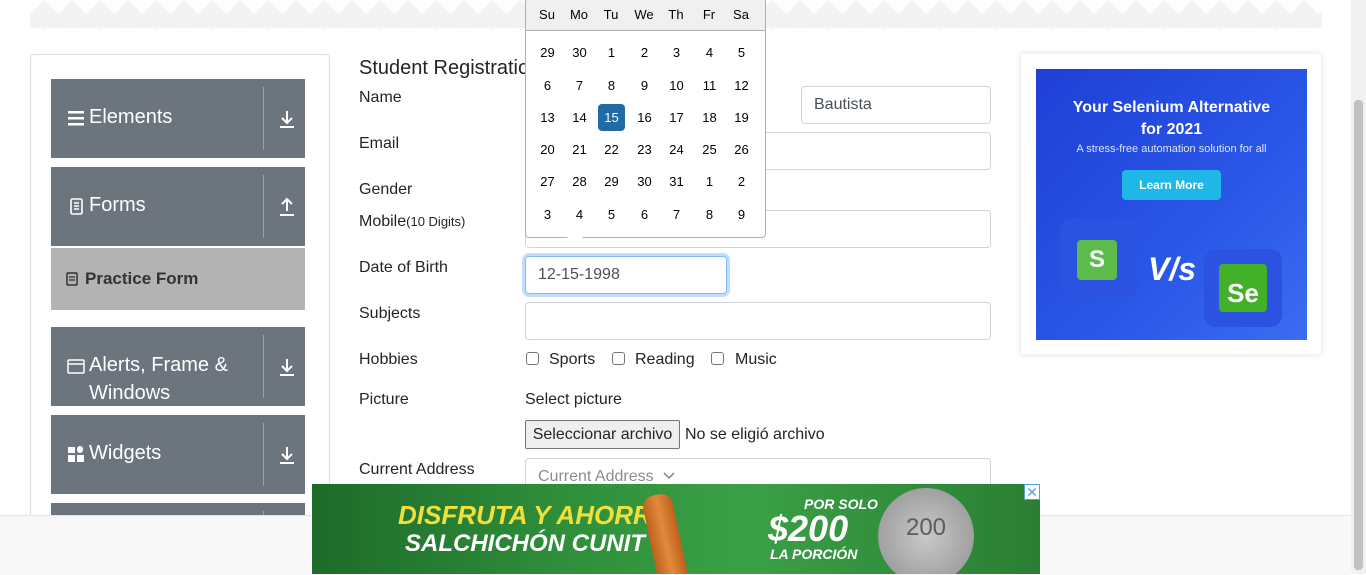 Image resolution: width=1366 pixels, height=575 pixels. Describe the element at coordinates (384, 399) in the screenshot. I see `picture-label: Picture` at that location.